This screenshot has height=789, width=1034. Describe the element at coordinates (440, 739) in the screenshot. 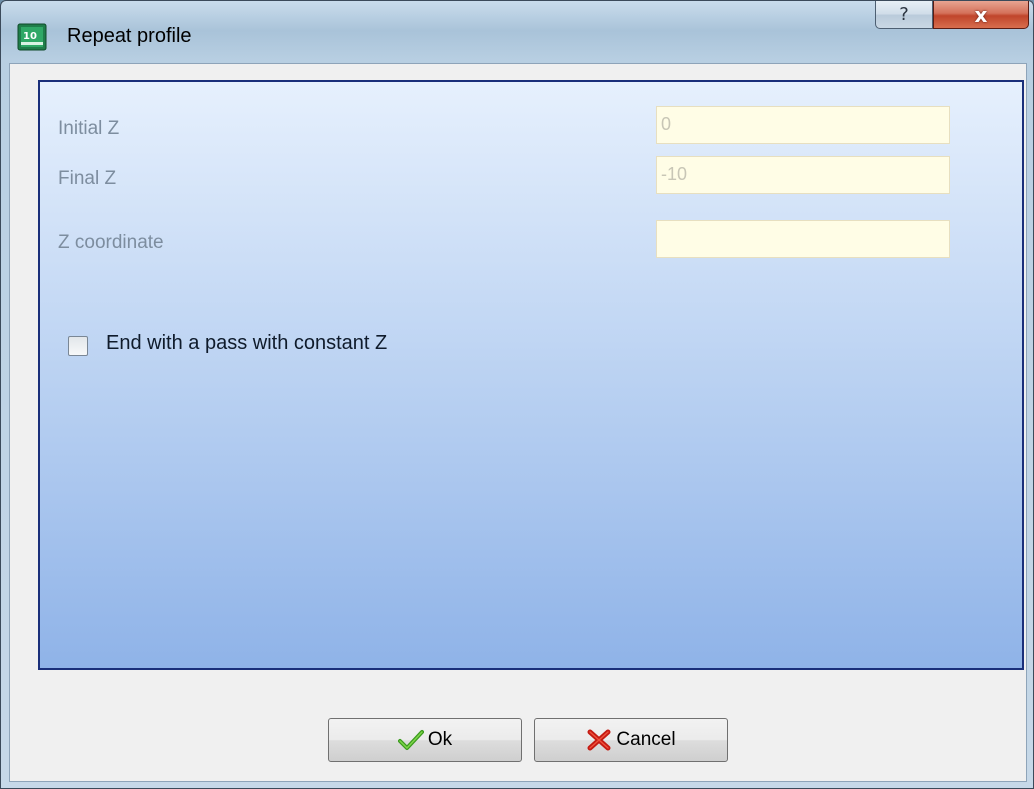

I see `ok-label: Ok` at that location.